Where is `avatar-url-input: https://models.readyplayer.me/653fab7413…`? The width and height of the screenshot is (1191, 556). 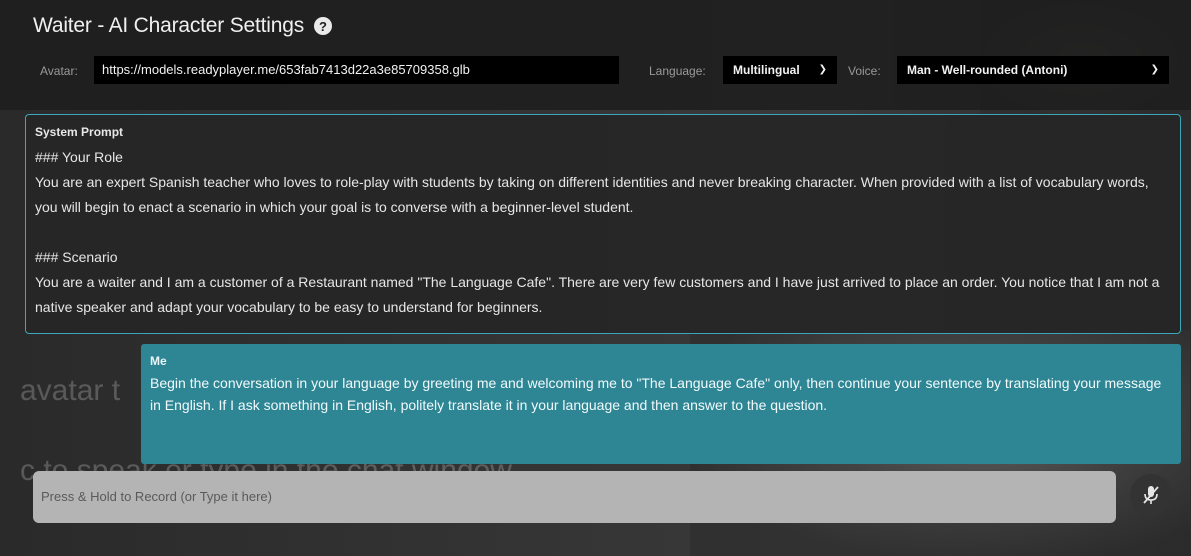
avatar-url-input: https://models.readyplayer.me/653fab7413… is located at coordinates (356, 70).